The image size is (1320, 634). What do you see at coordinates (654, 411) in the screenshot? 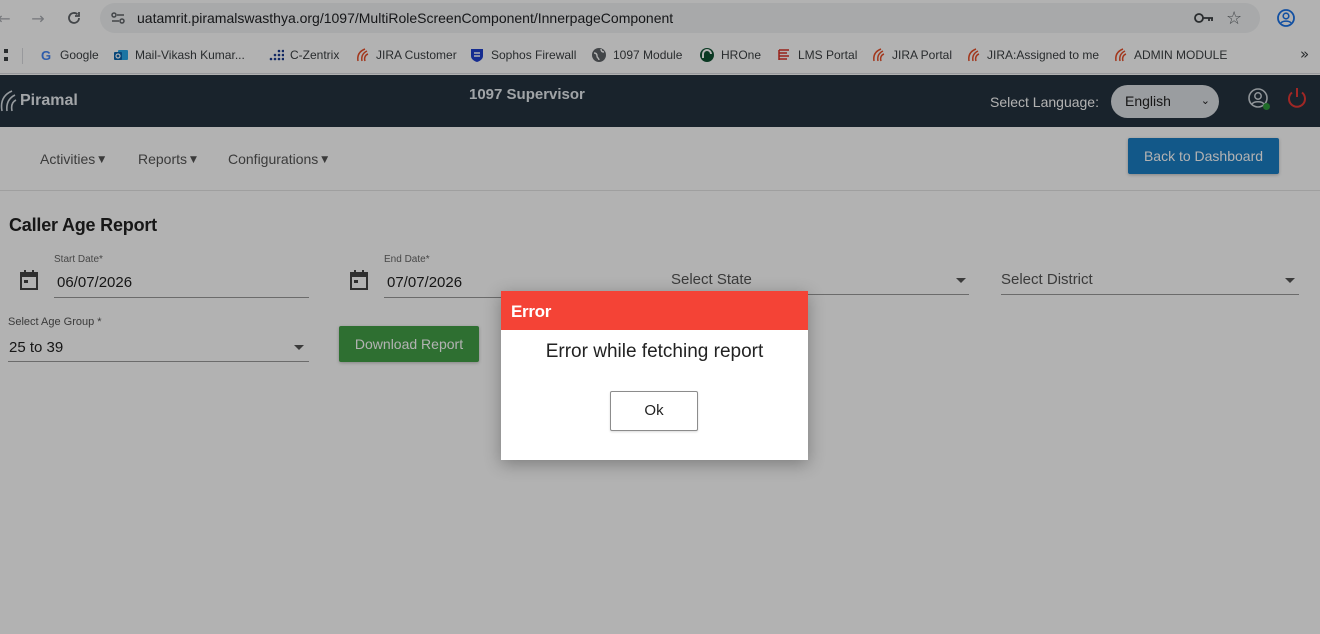
I see `ok-button: Ok` at bounding box center [654, 411].